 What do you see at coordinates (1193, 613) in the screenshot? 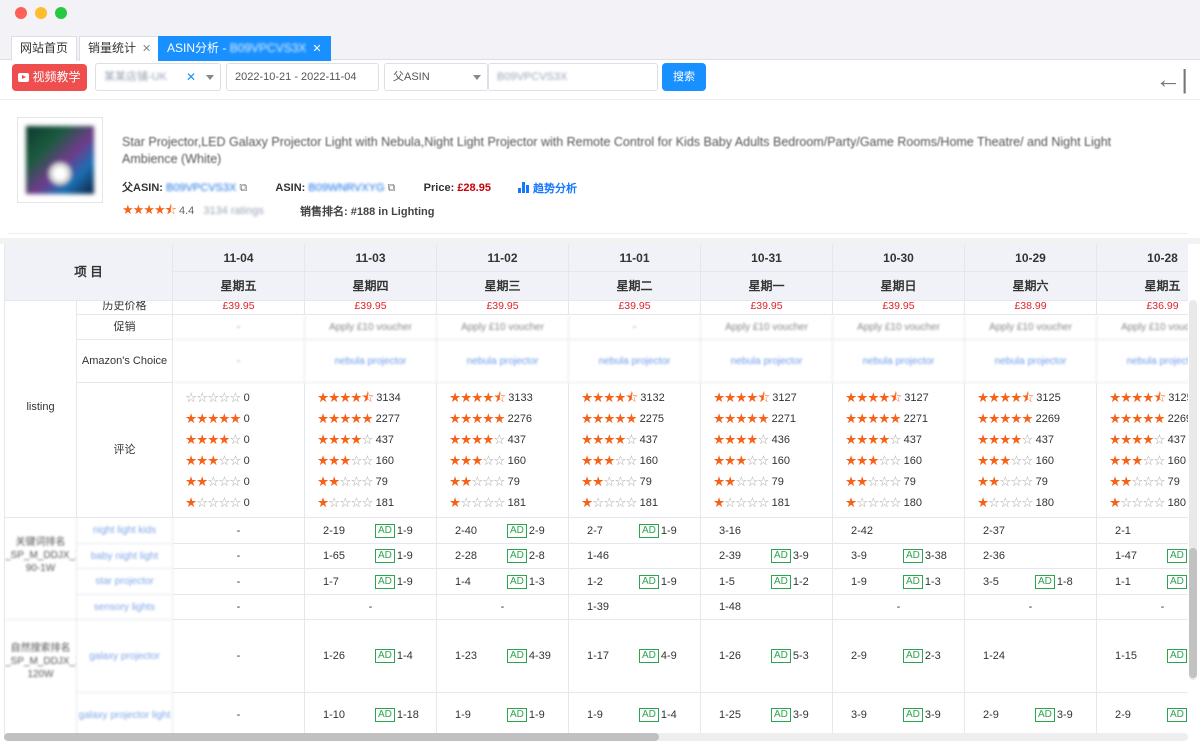
I see `vertical-scroll-thumb` at bounding box center [1193, 613].